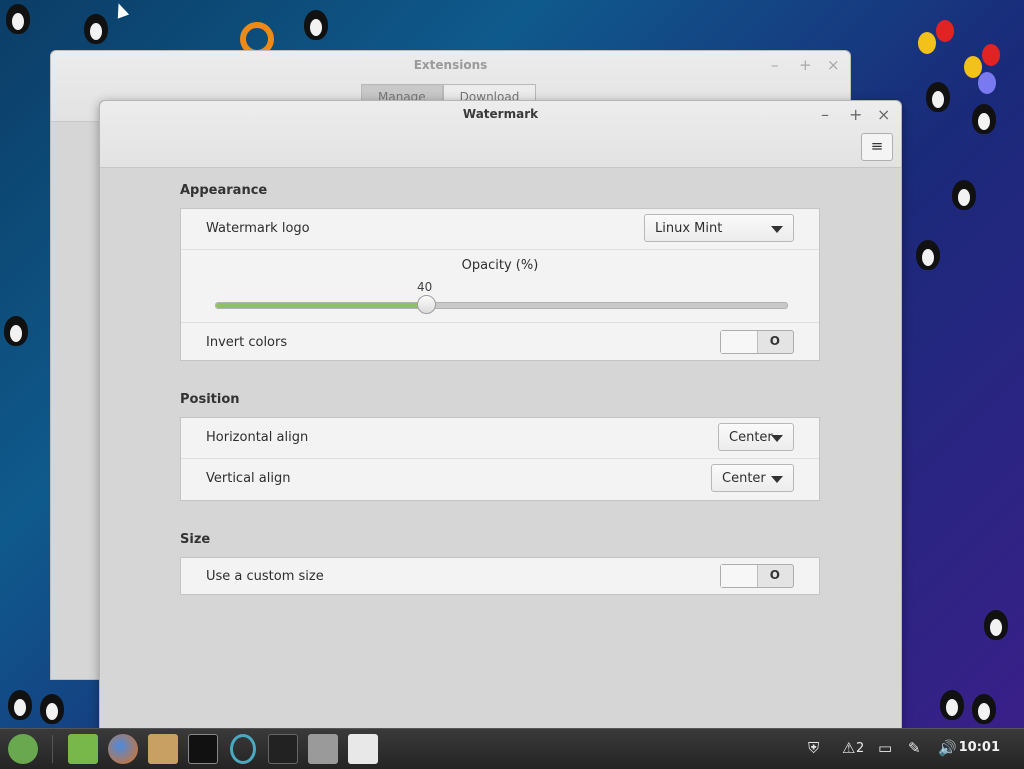  I want to click on watermark-logo-row: Watermark logo Linux Mint, so click(500, 229).